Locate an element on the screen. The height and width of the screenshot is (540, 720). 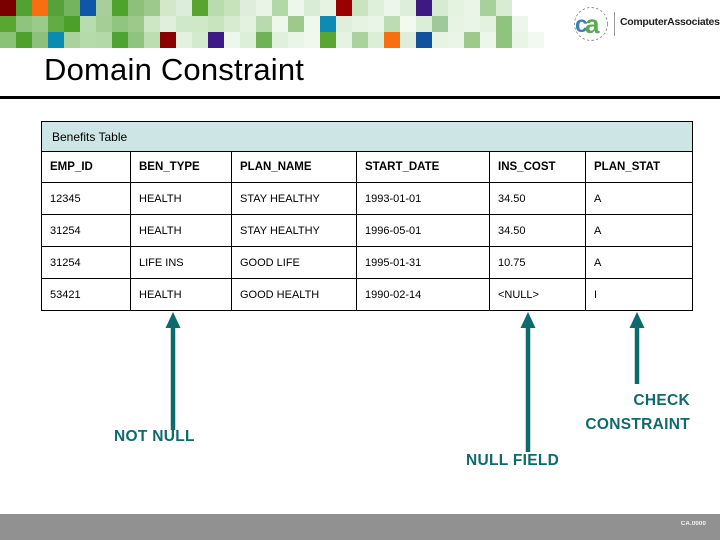
column-header-plan-stat: PLAN_STAT is located at coordinates (639, 167).